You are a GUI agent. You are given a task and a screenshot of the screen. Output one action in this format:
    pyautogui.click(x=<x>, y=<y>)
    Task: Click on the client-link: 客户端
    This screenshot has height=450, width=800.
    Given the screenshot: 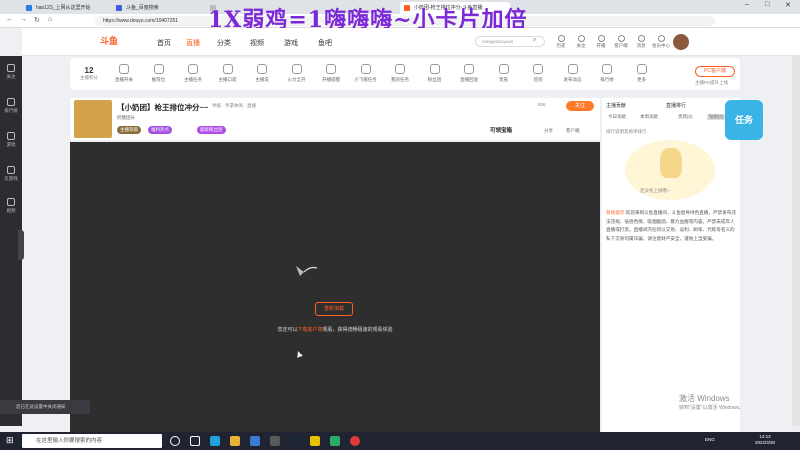 What is the action you would take?
    pyautogui.click(x=573, y=131)
    